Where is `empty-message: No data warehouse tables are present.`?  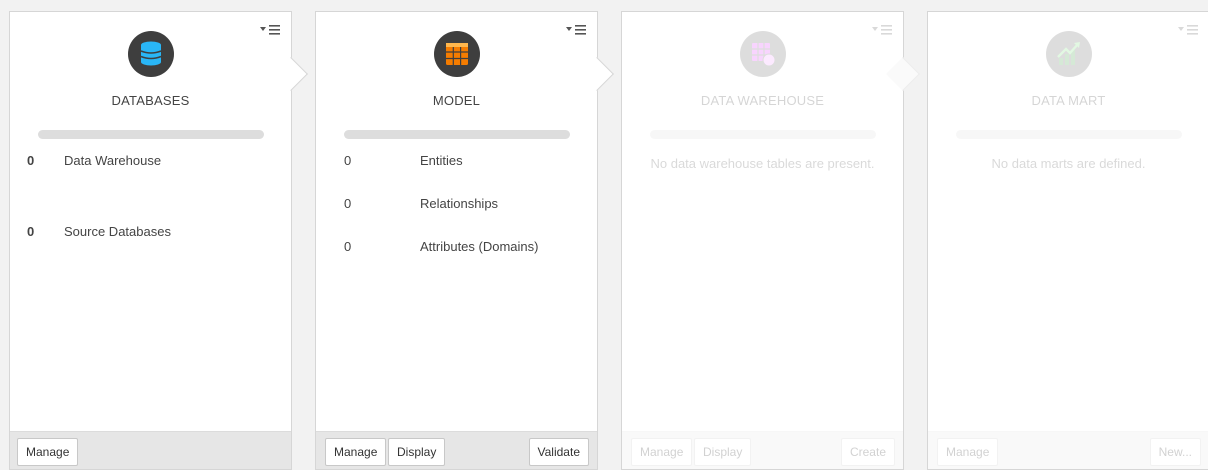
empty-message: No data warehouse tables are present. is located at coordinates (762, 163).